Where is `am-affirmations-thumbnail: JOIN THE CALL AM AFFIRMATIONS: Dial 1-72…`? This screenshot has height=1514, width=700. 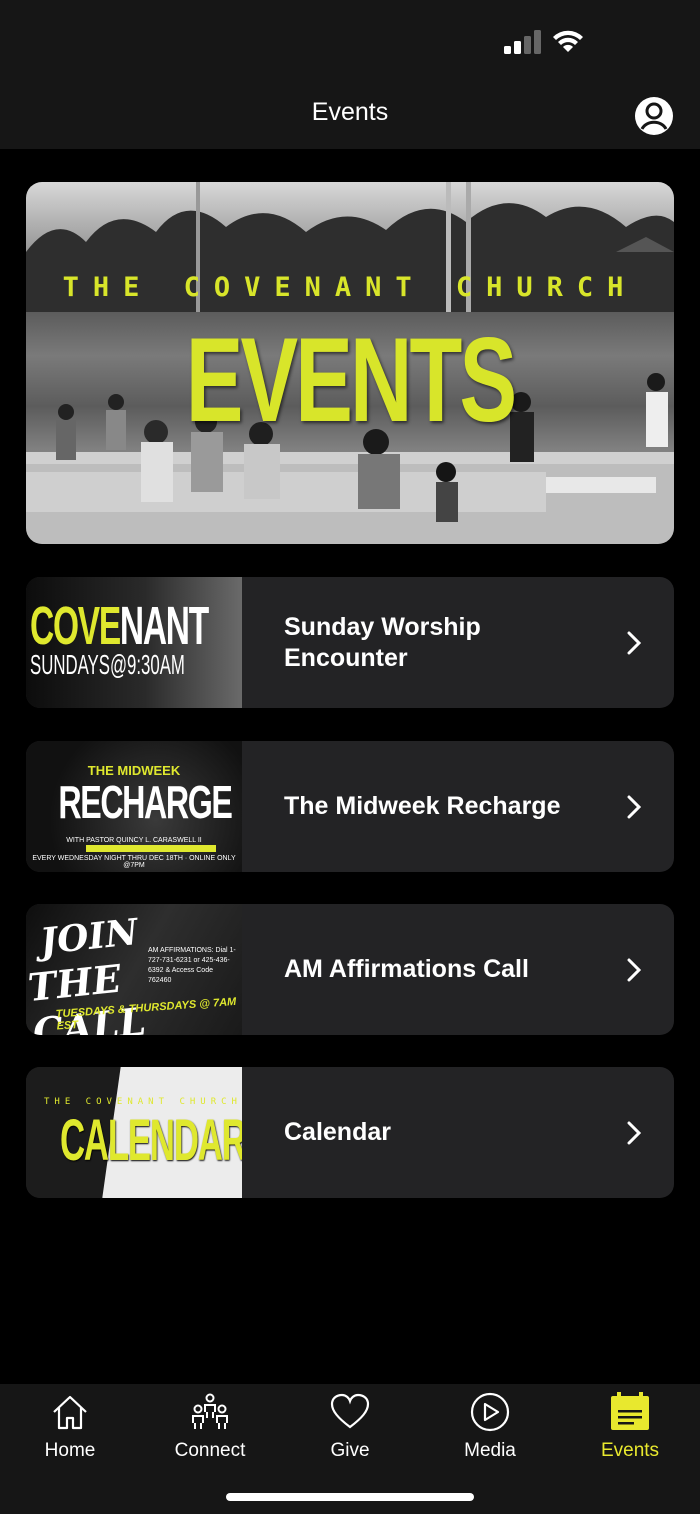 am-affirmations-thumbnail: JOIN THE CALL AM AFFIRMATIONS: Dial 1-72… is located at coordinates (134, 969).